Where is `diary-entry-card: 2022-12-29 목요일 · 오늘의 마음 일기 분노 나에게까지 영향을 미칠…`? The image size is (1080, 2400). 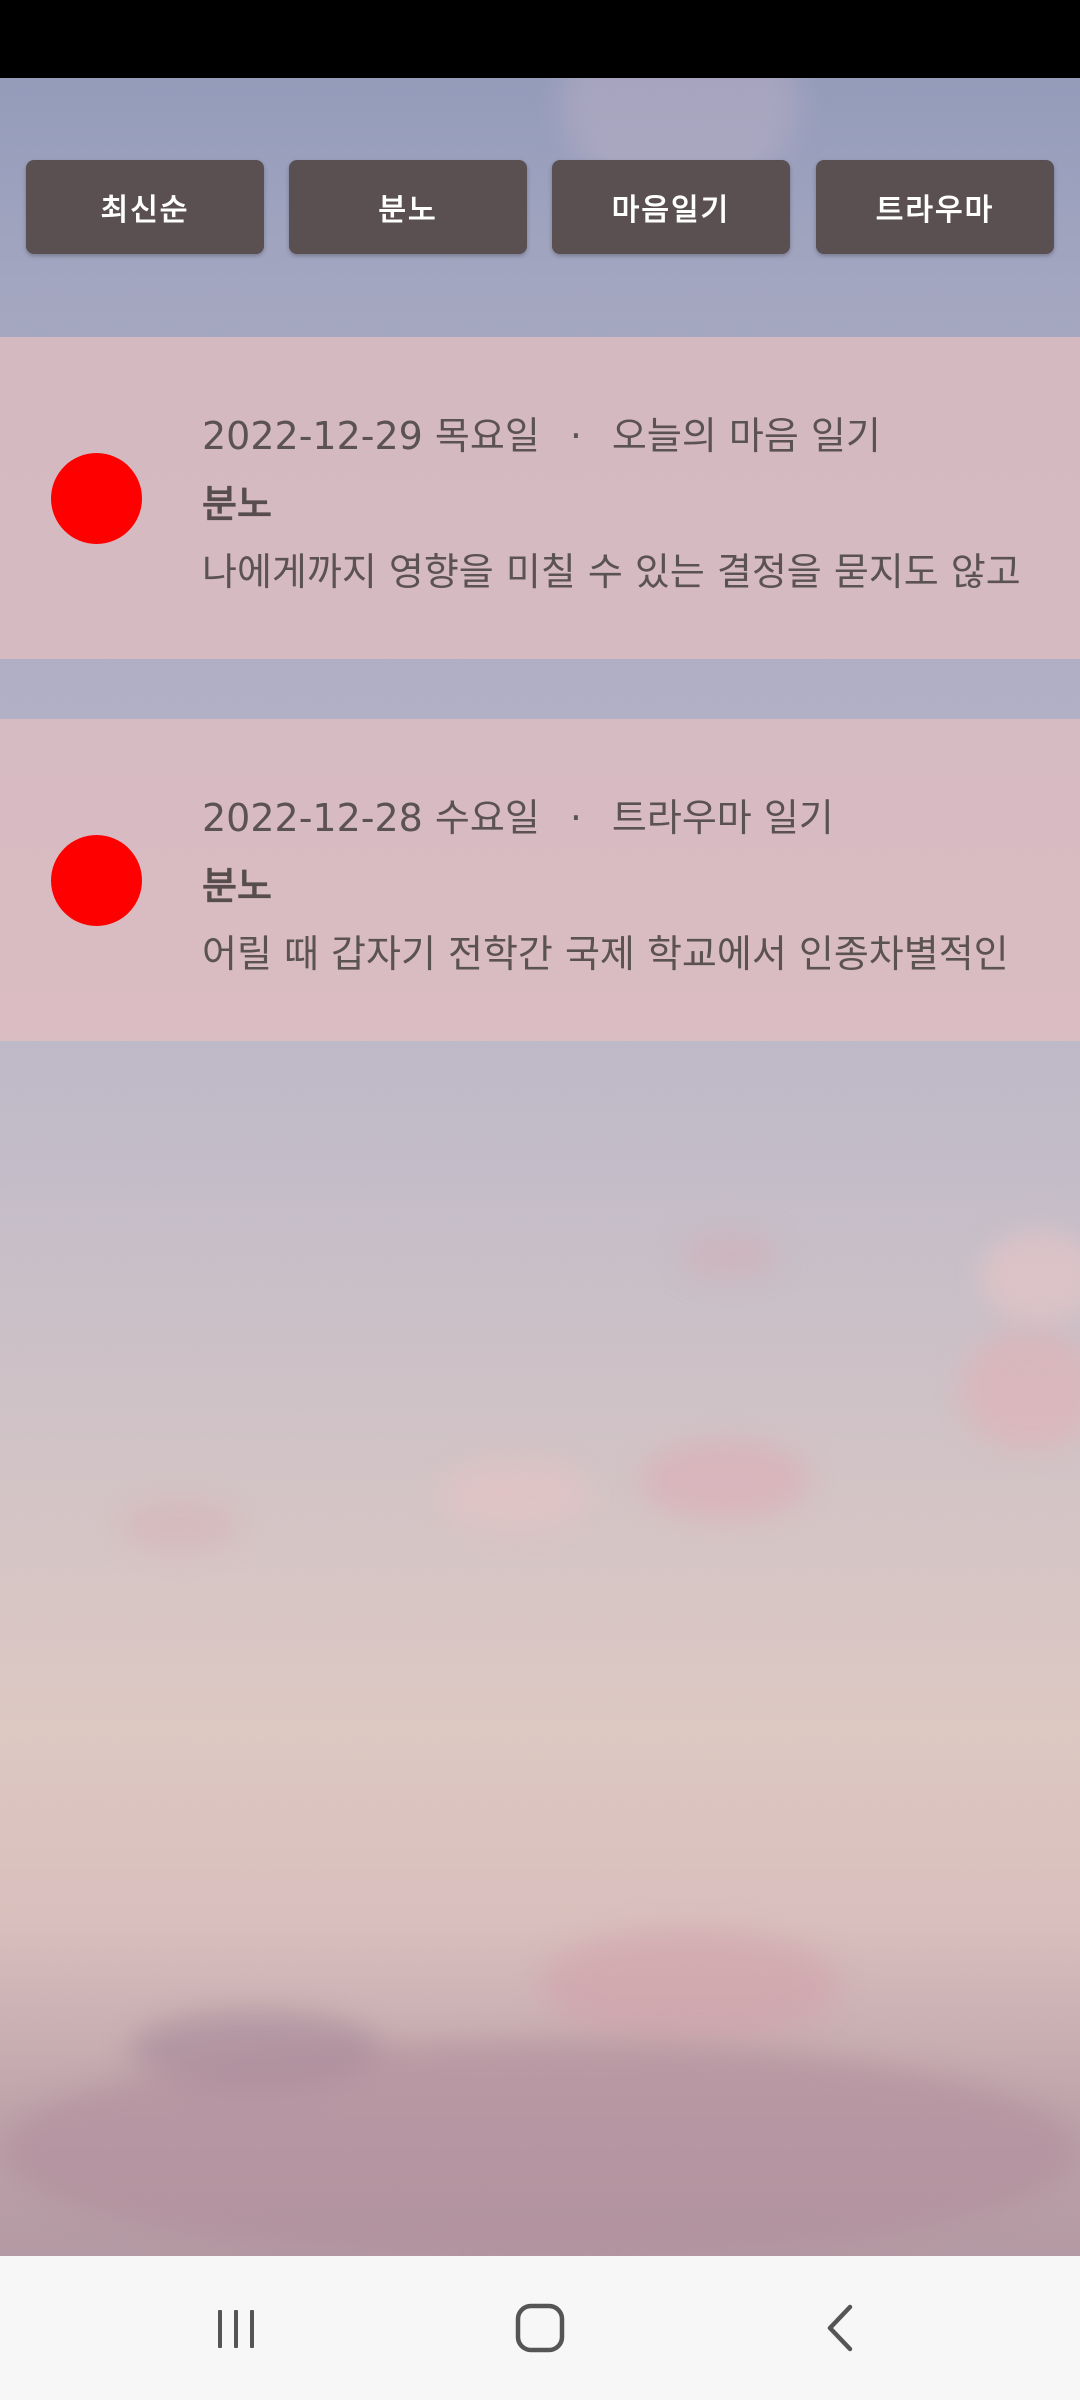
diary-entry-card: 2022-12-29 목요일 · 오늘의 마음 일기 분노 나에게까지 영향을 미칠… is located at coordinates (540, 498).